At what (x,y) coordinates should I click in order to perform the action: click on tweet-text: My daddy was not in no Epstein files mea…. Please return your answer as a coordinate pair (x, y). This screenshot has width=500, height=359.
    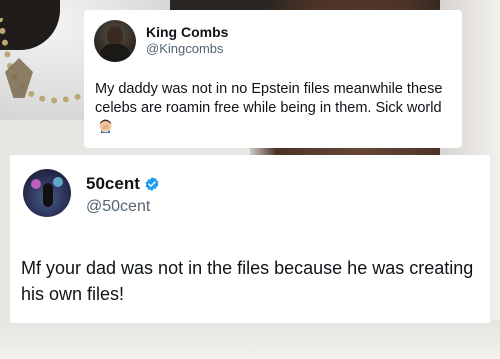
    Looking at the image, I should click on (275, 108).